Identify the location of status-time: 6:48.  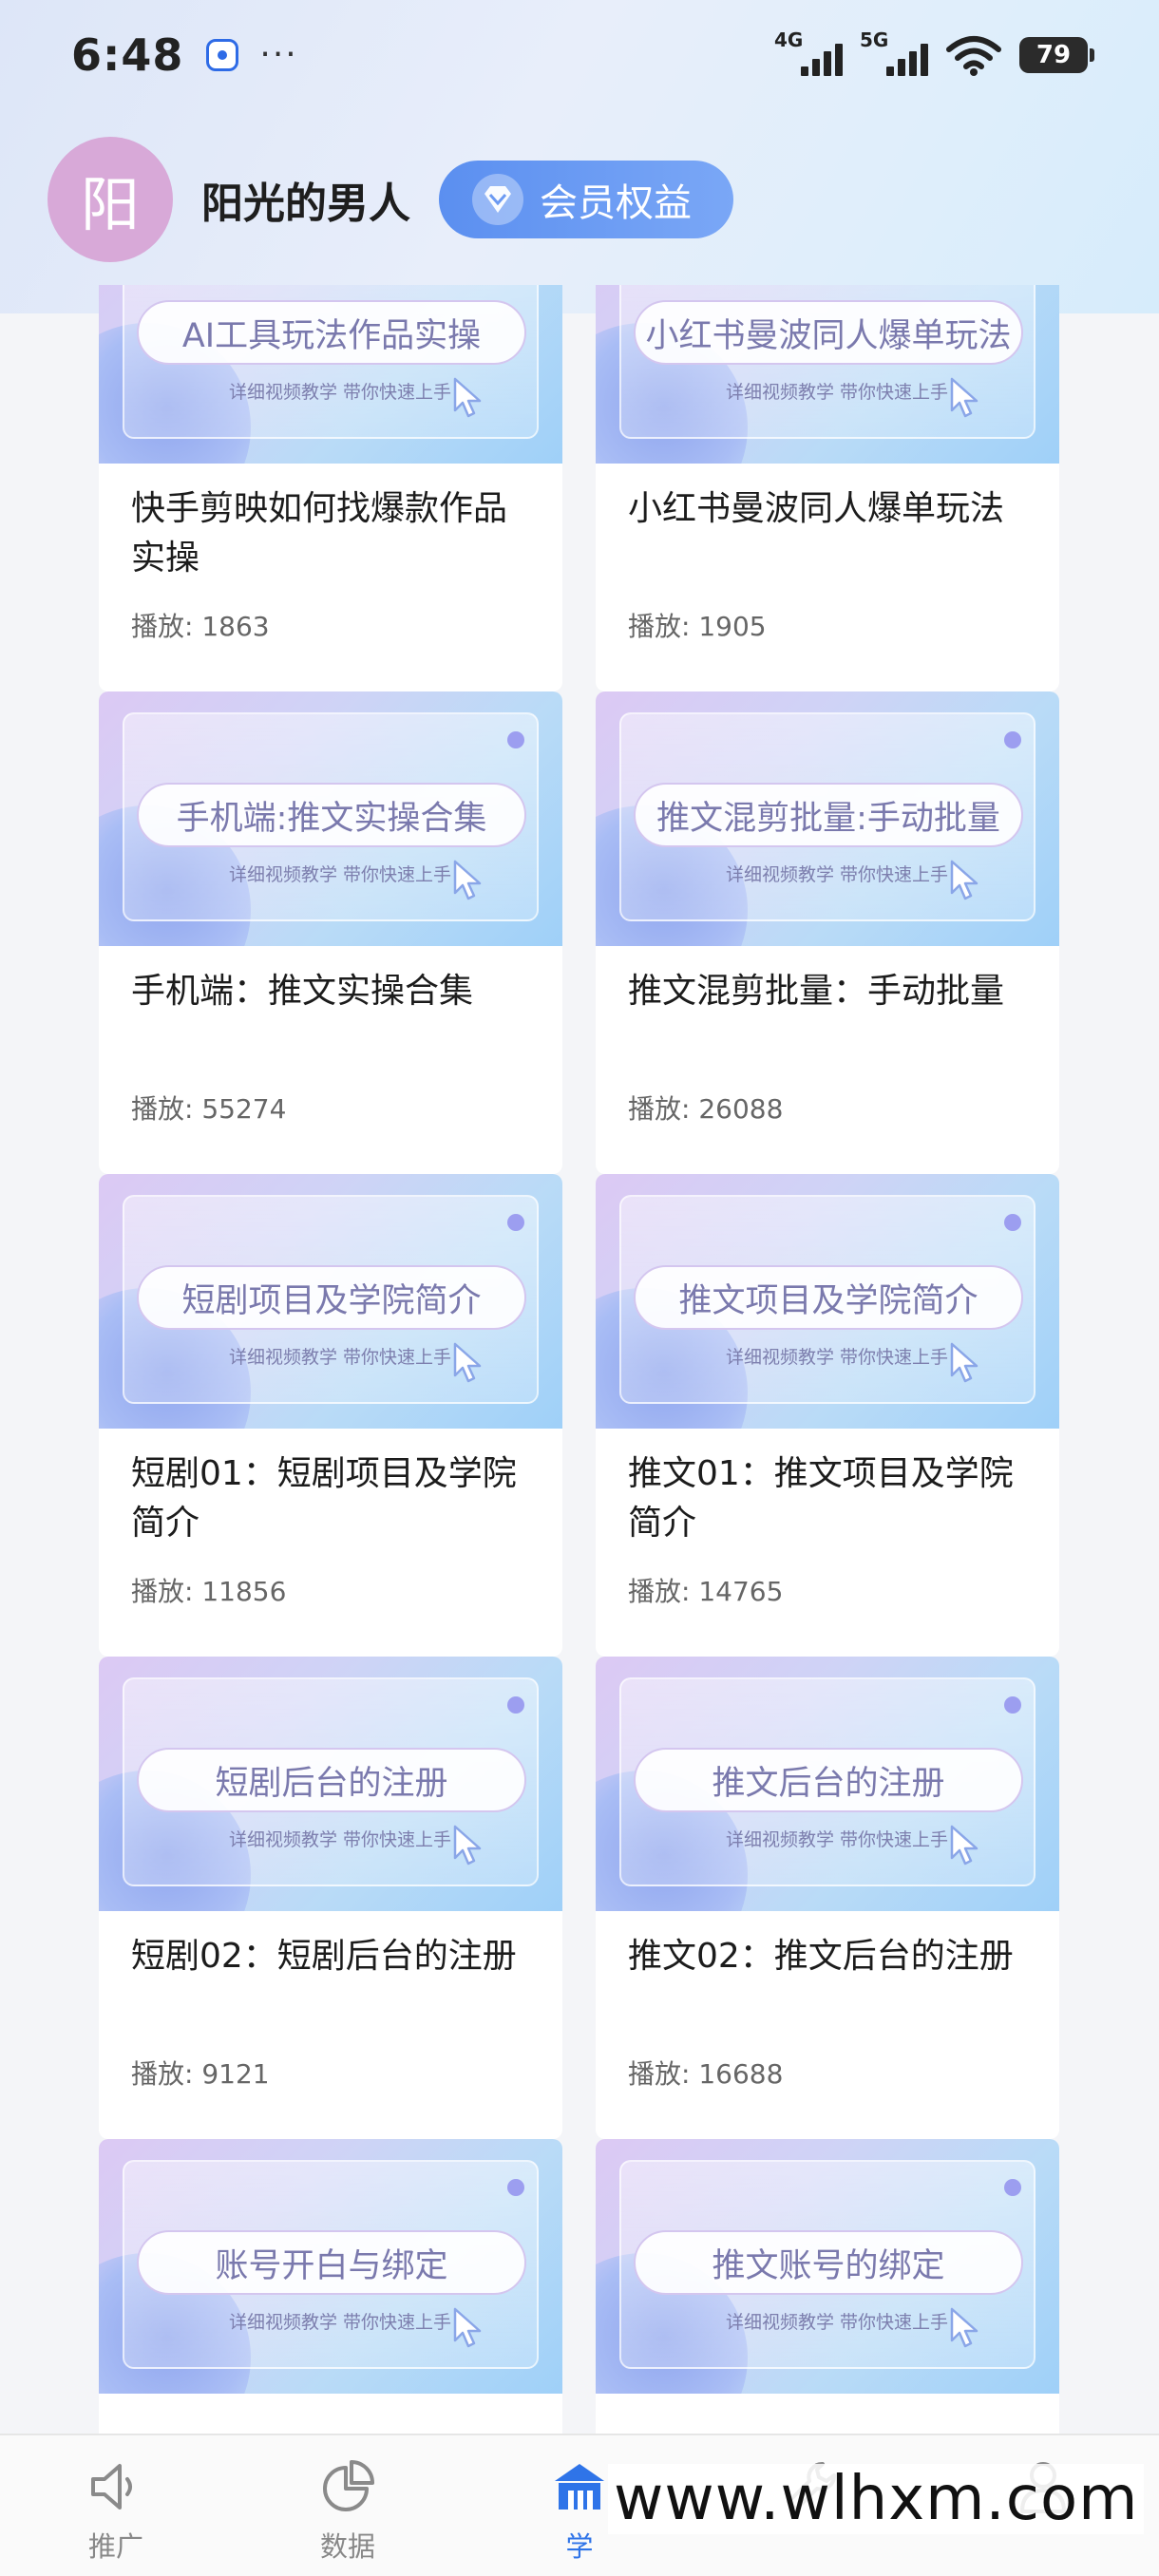
(127, 54).